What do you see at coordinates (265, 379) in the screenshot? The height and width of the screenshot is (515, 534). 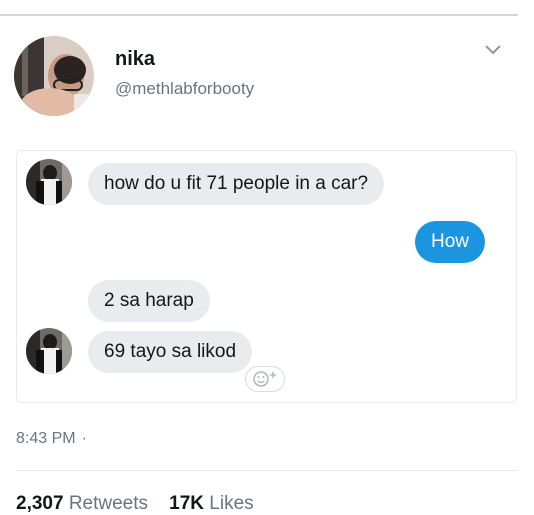 I see `add-reaction-icon` at bounding box center [265, 379].